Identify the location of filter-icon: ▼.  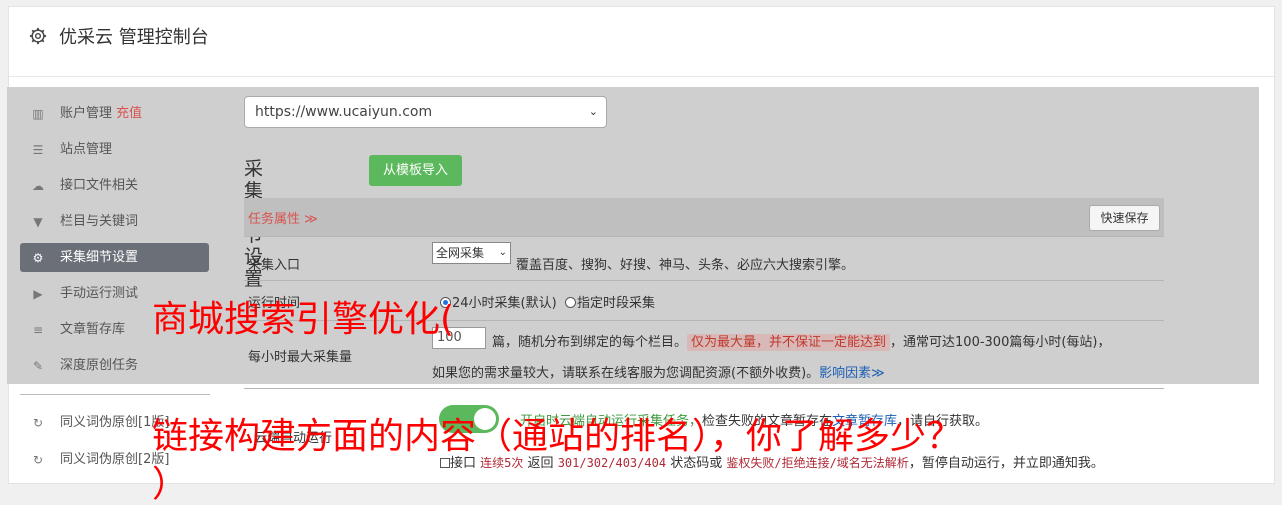
(38, 222).